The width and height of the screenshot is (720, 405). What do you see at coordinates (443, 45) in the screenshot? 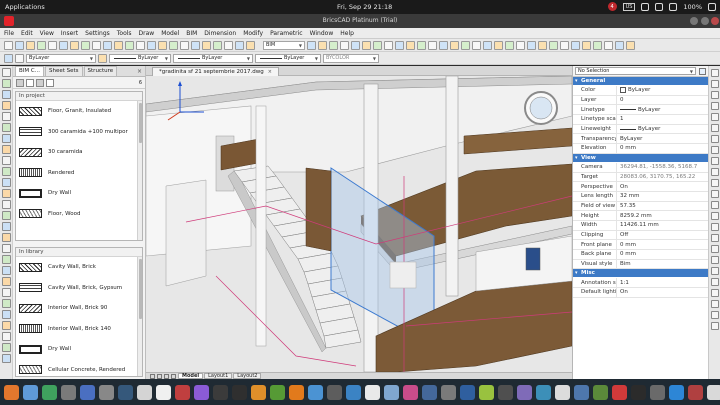
I see `tool-13-icon` at bounding box center [443, 45].